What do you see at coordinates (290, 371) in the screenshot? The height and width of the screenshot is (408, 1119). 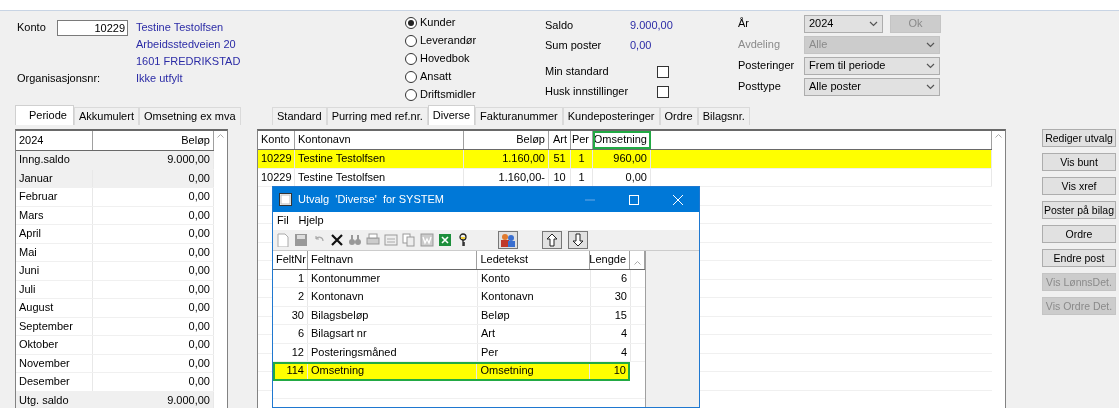 I see `table-cell: 114` at bounding box center [290, 371].